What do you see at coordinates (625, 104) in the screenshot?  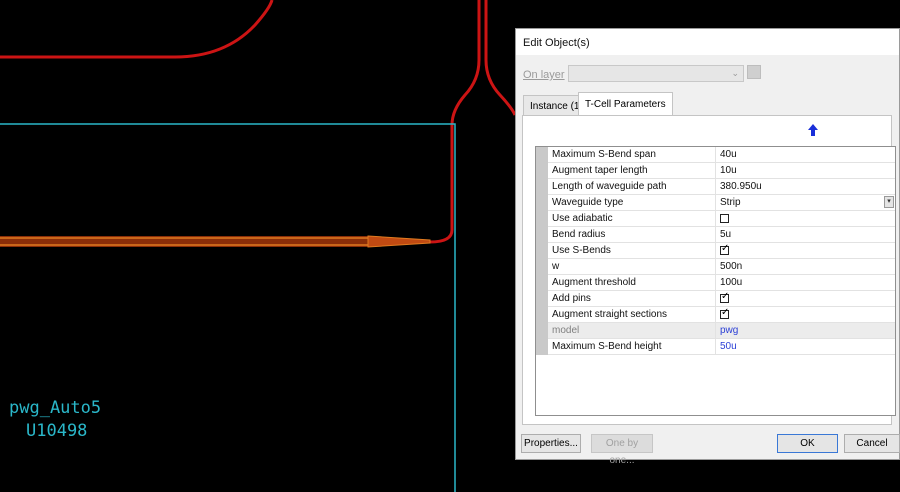 I see `tab-tcell-parameters: T-Cell Parameters` at bounding box center [625, 104].